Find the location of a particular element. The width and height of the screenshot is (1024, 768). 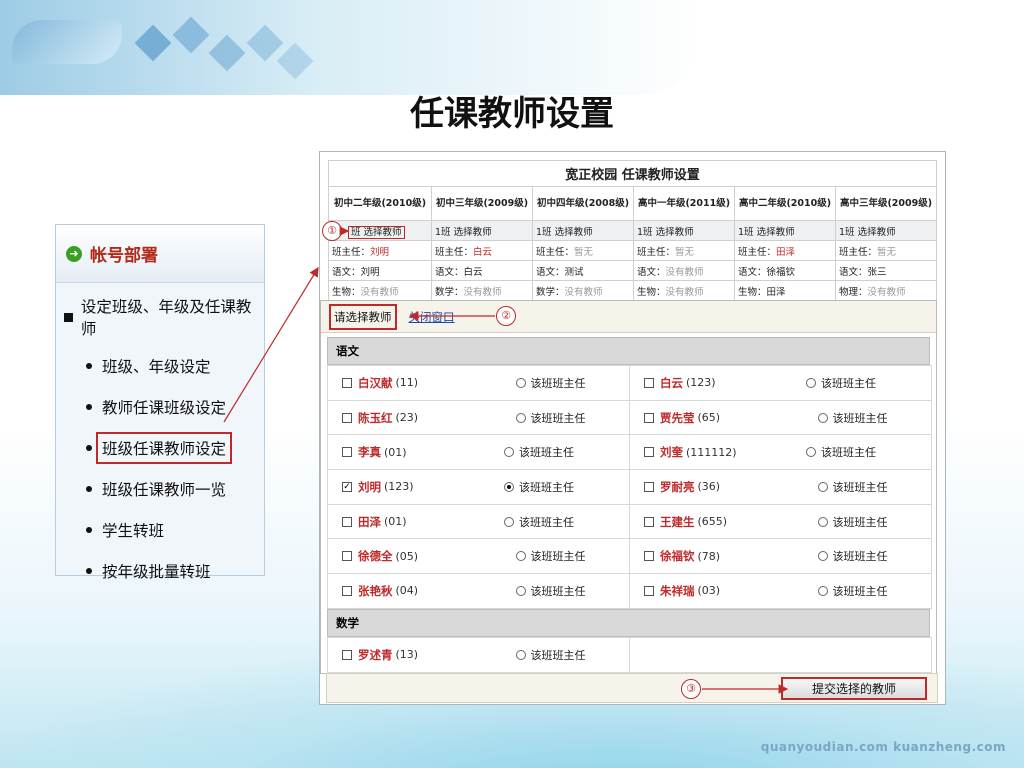

teacher-name: 罗述青 is located at coordinates (375, 654).